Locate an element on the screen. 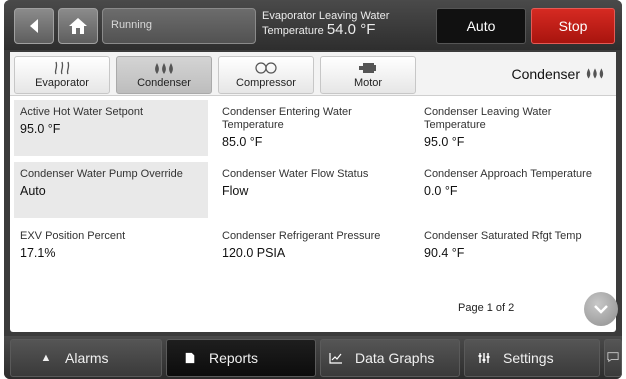 The width and height of the screenshot is (626, 379). cell-value: Auto is located at coordinates (33, 191).